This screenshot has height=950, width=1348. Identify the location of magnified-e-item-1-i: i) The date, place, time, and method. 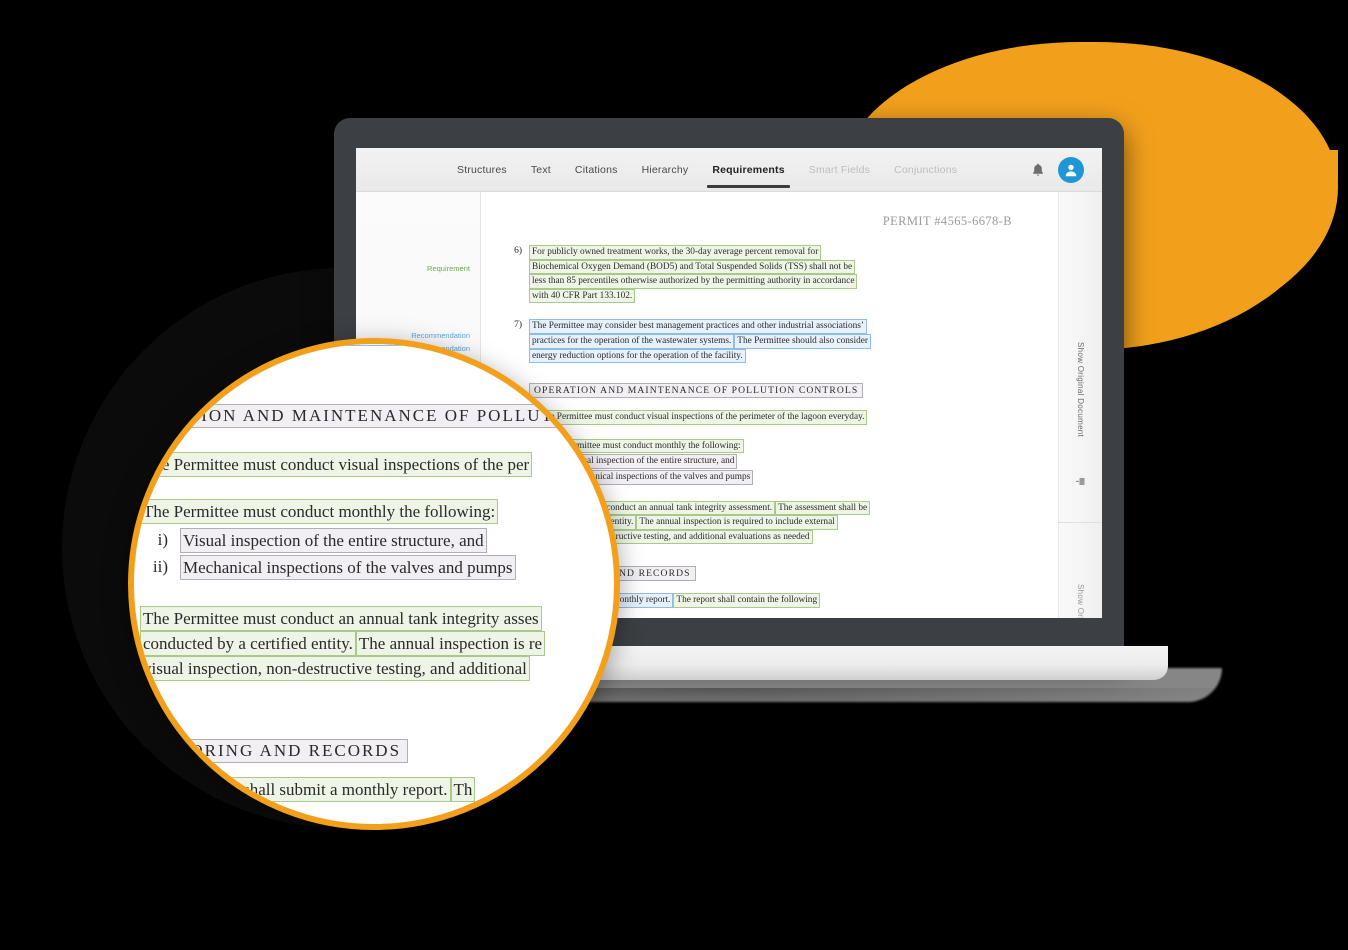
(380, 829).